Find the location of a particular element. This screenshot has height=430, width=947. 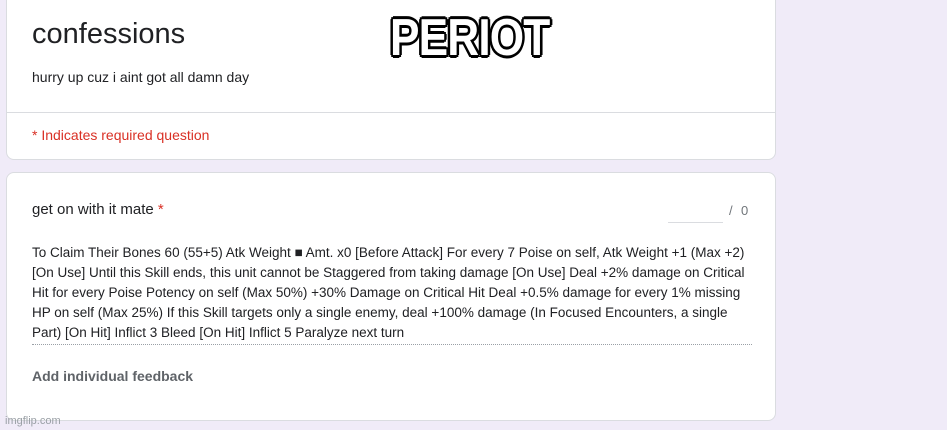

add-feedback-button: Add individual feedback is located at coordinates (112, 376).